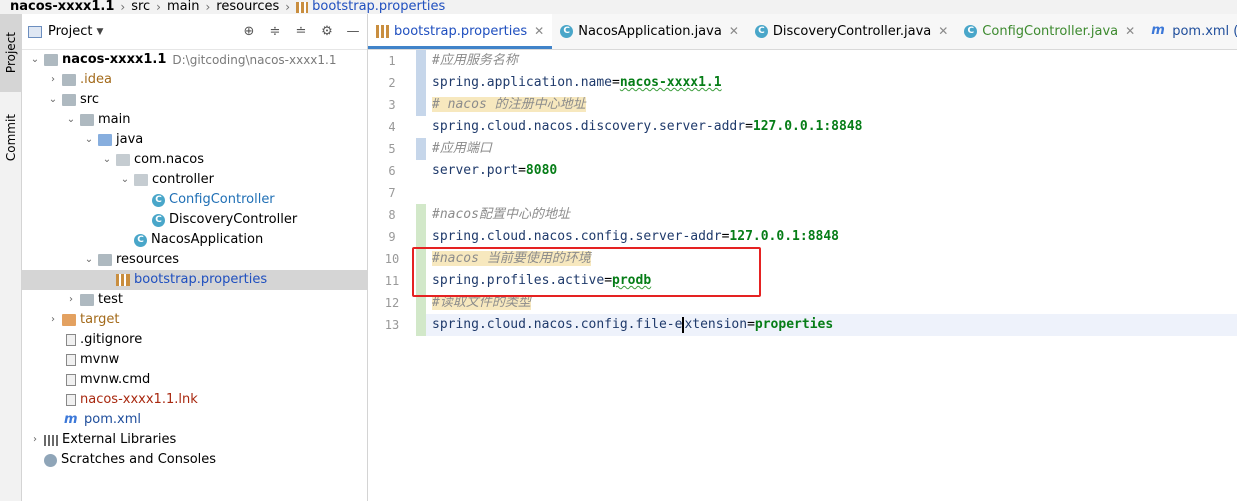 Image resolution: width=1237 pixels, height=501 pixels. Describe the element at coordinates (851, 31) in the screenshot. I see `tab-discovery-controller: C DiscoveryController.java ✕` at that location.